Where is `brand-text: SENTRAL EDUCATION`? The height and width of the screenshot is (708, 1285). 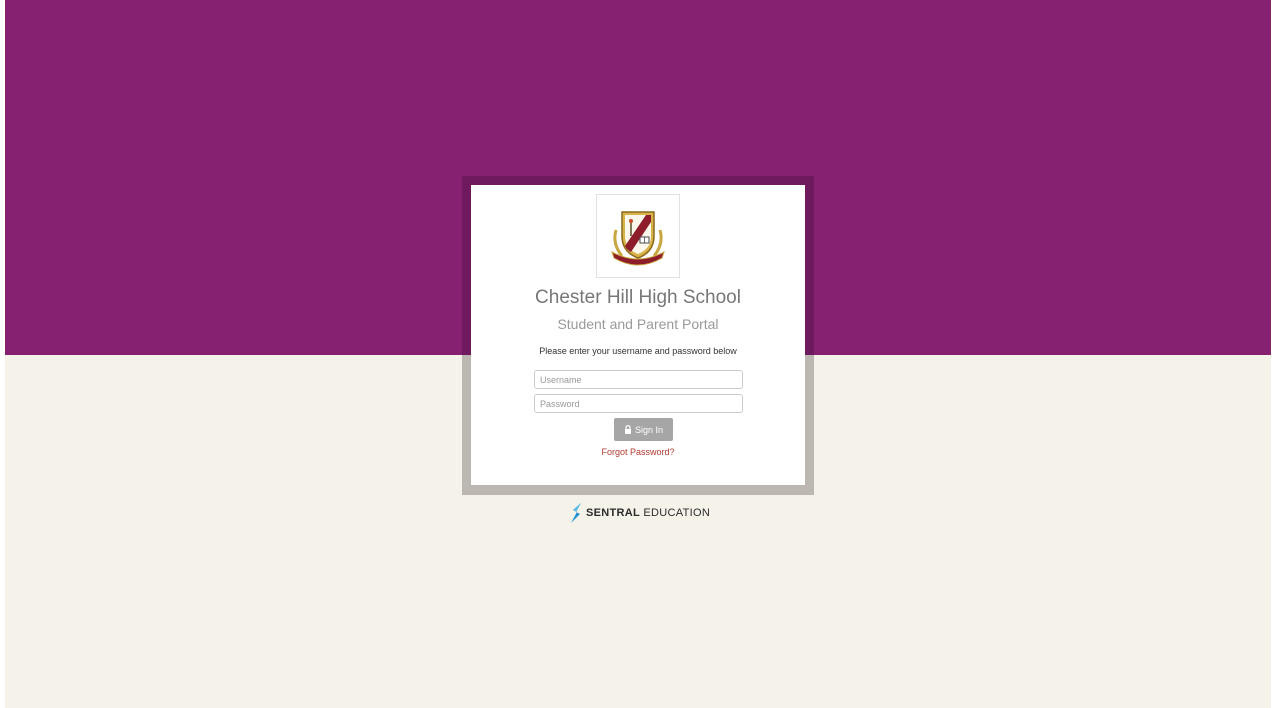 brand-text: SENTRAL EDUCATION is located at coordinates (648, 513).